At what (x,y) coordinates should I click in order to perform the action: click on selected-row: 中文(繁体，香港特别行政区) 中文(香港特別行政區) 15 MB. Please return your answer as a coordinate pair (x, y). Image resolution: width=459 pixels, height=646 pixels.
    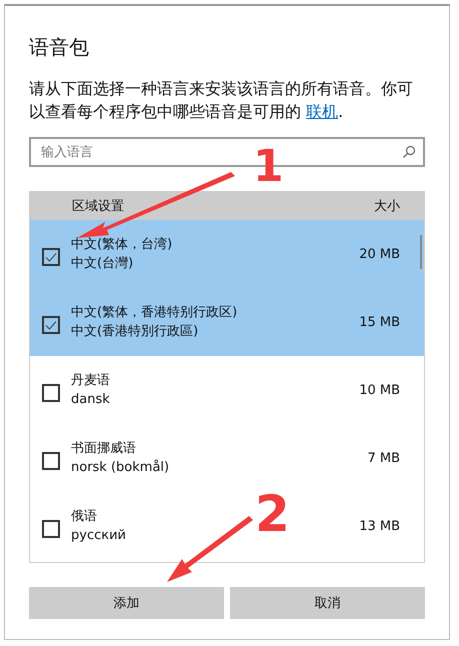
    Looking at the image, I should click on (227, 322).